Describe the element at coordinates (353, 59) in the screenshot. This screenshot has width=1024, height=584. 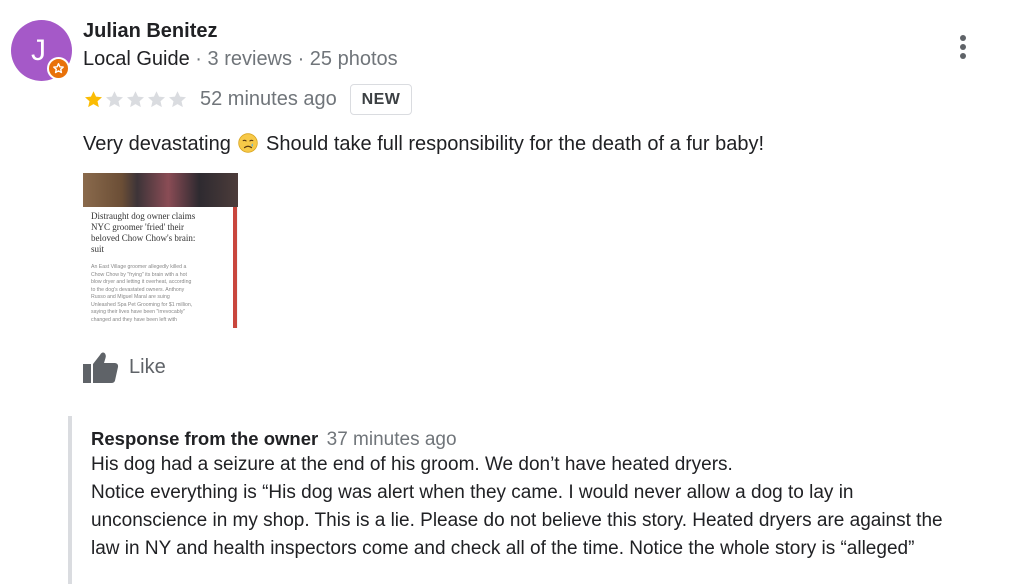
I see `photo-count: 25 photos` at that location.